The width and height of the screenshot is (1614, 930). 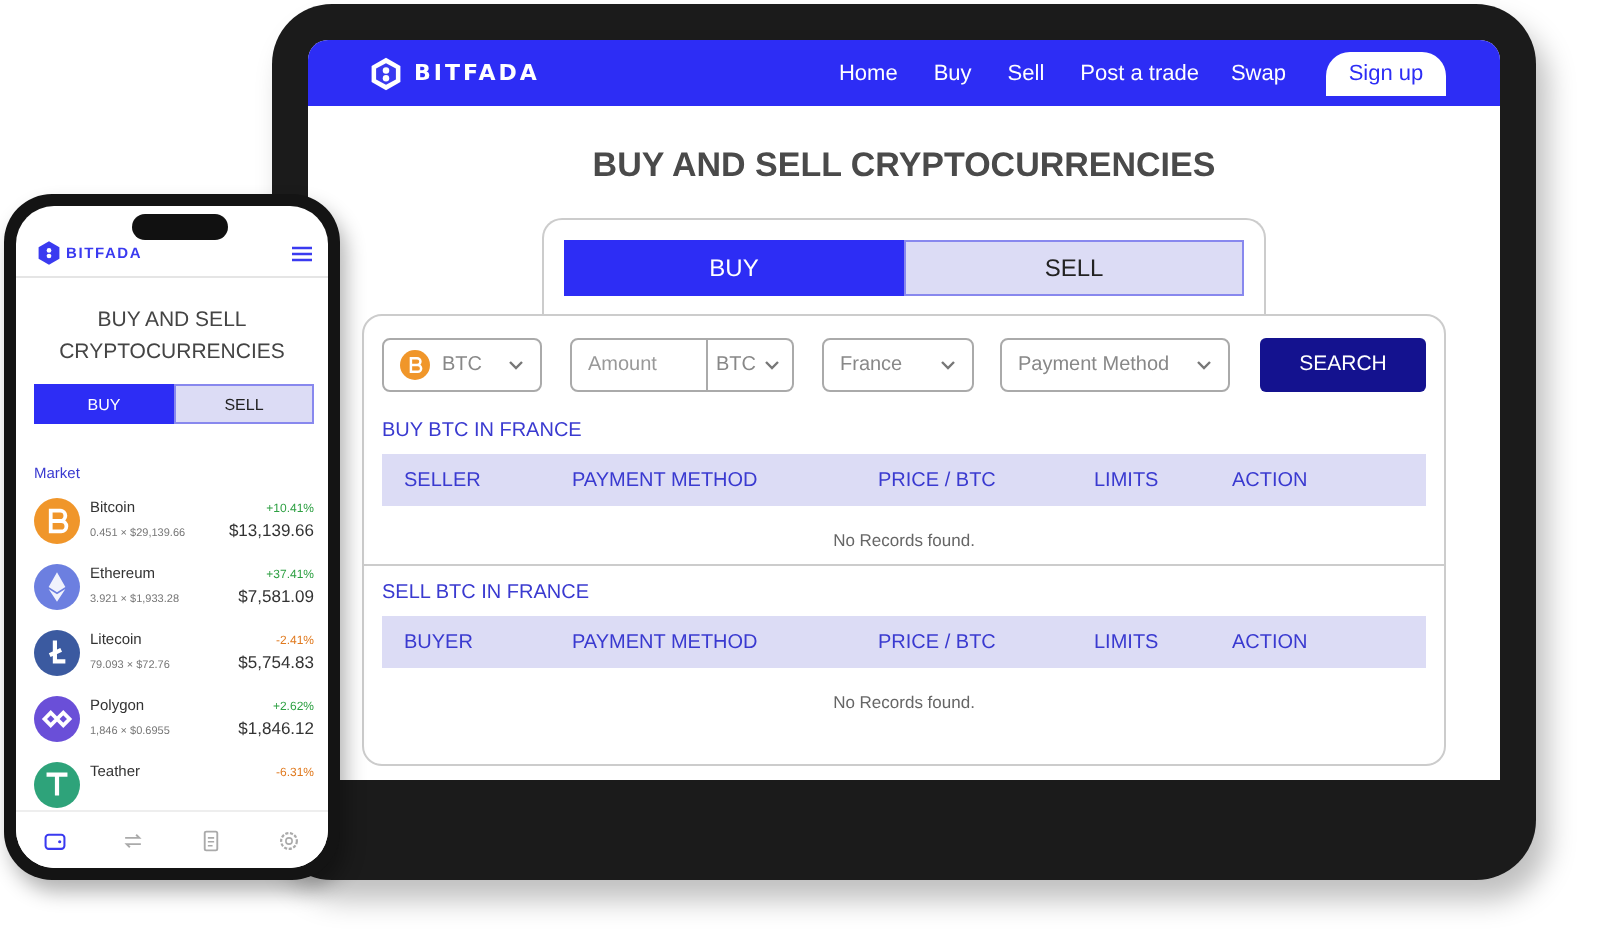 What do you see at coordinates (751, 364) in the screenshot?
I see `unit-select: BTC` at bounding box center [751, 364].